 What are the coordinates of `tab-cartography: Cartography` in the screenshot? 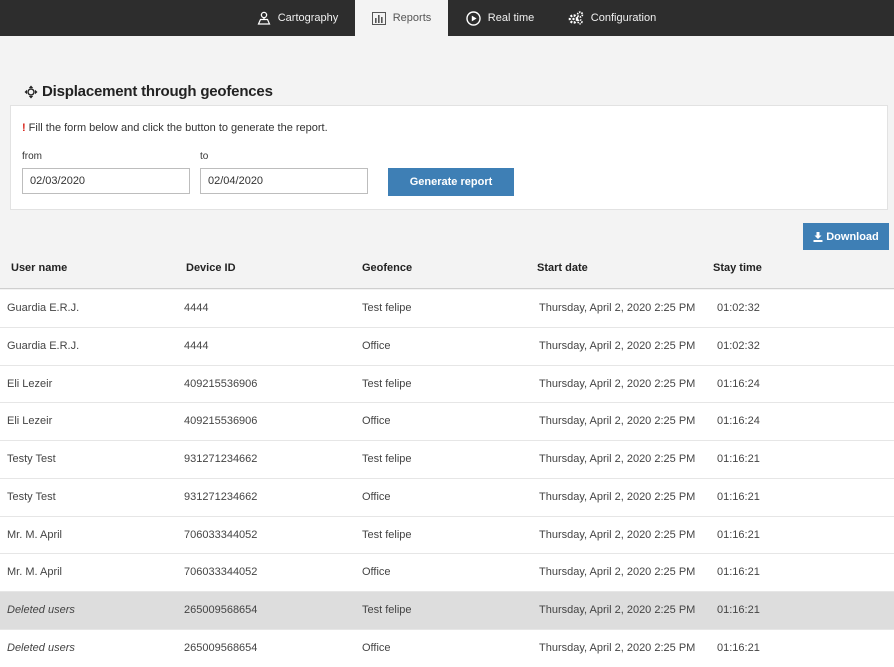 It's located at (297, 18).